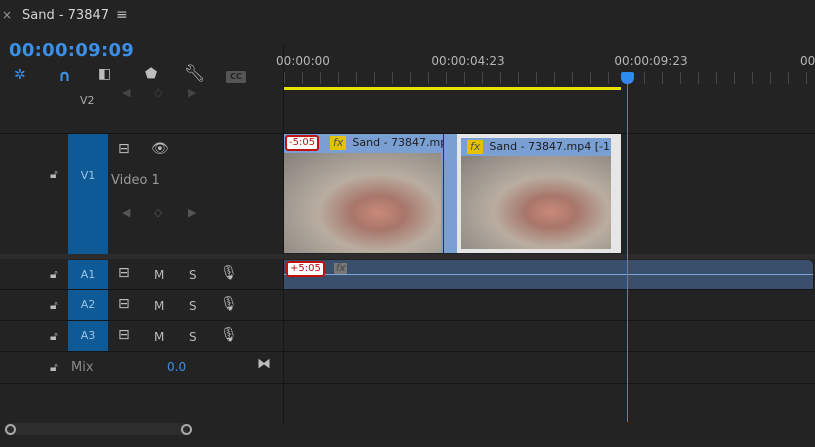 The height and width of the screenshot is (447, 815). I want to click on trim-offset-badge: -5:05, so click(302, 143).